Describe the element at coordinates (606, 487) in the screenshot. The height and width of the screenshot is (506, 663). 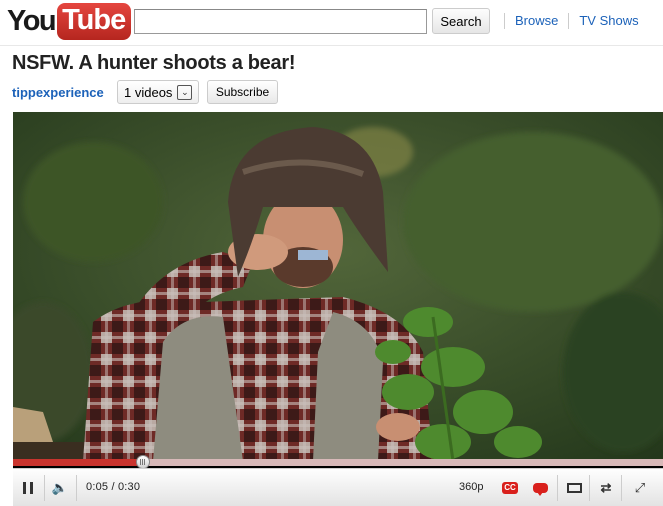
I see `loop-icon: ⇄` at that location.